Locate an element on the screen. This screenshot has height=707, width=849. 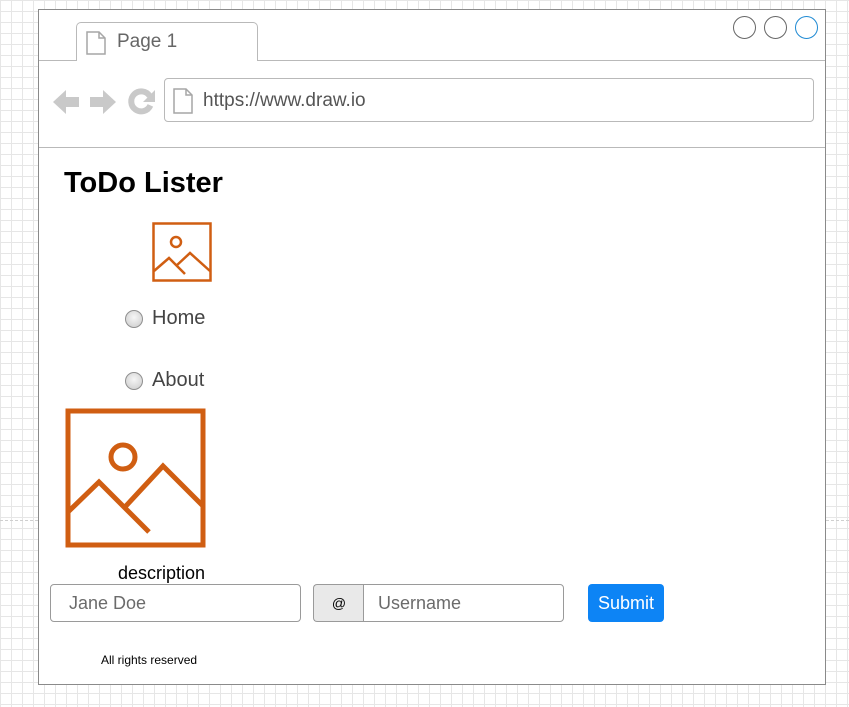
url-text: https://www.draw.io is located at coordinates (284, 100).